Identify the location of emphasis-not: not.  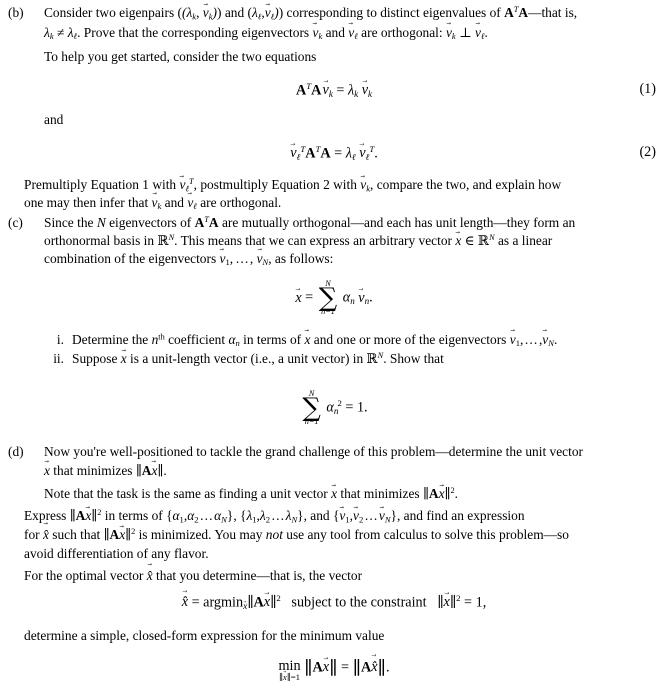
(274, 535).